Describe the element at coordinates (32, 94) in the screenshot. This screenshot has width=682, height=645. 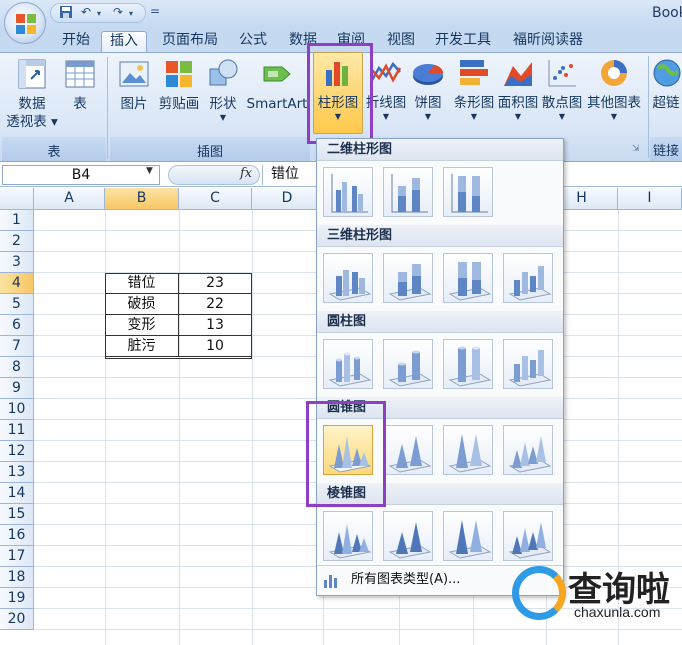
I see `pivot-table-button: 数据 透视表 ▾` at that location.